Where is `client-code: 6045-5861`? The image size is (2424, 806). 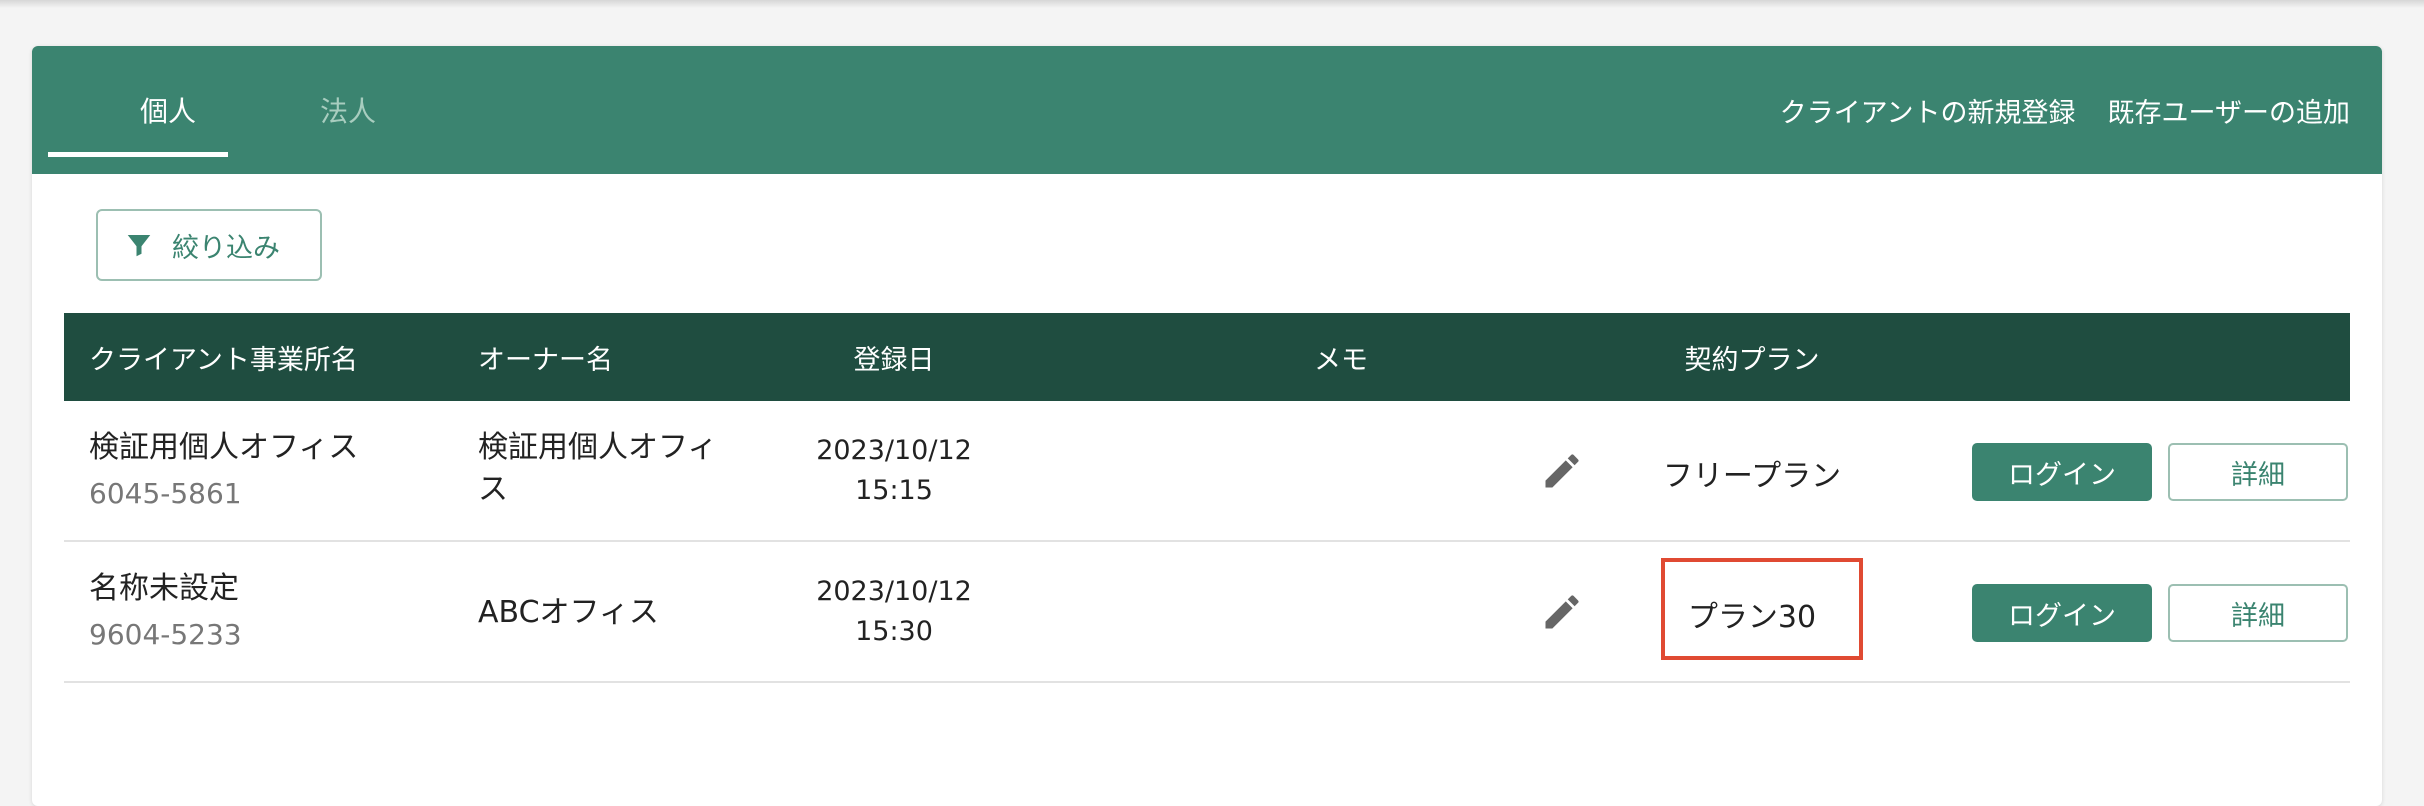
client-code: 6045-5861 is located at coordinates (165, 493).